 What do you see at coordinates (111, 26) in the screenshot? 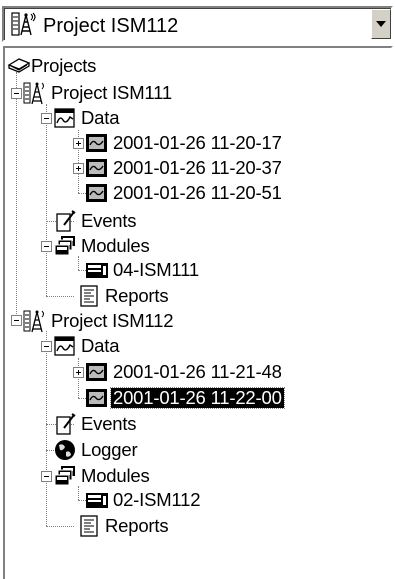
I see `combobox-selected-value: Project ISM112` at bounding box center [111, 26].